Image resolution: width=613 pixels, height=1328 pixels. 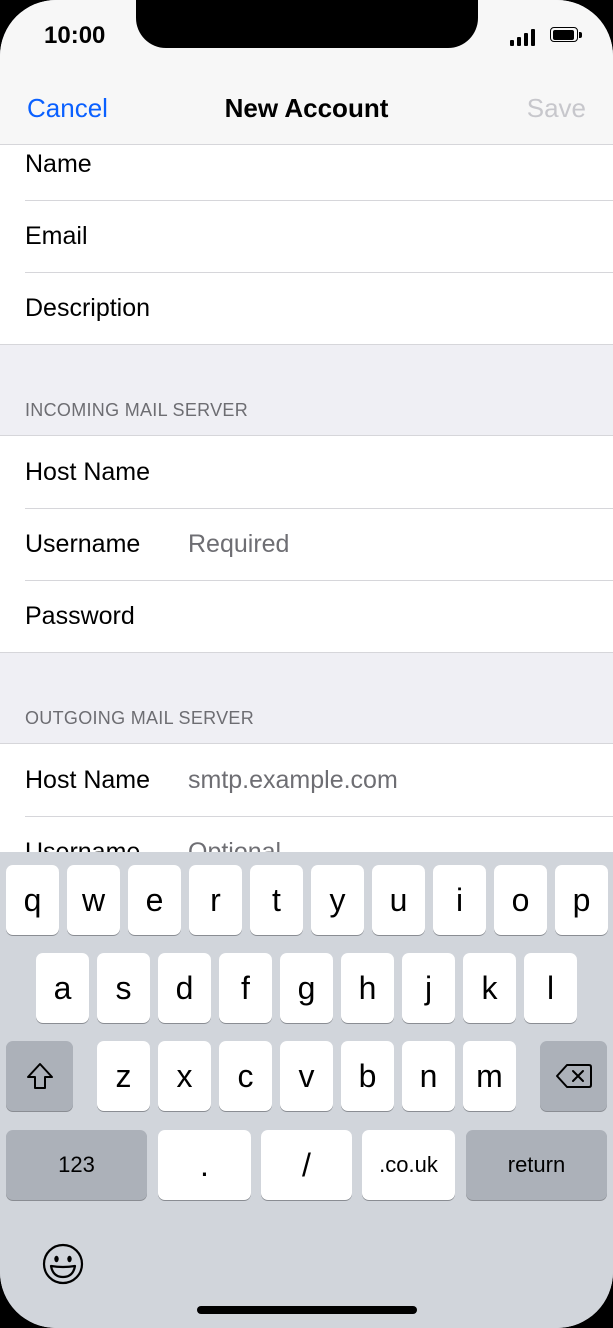 I want to click on name-label: Name, so click(x=58, y=164).